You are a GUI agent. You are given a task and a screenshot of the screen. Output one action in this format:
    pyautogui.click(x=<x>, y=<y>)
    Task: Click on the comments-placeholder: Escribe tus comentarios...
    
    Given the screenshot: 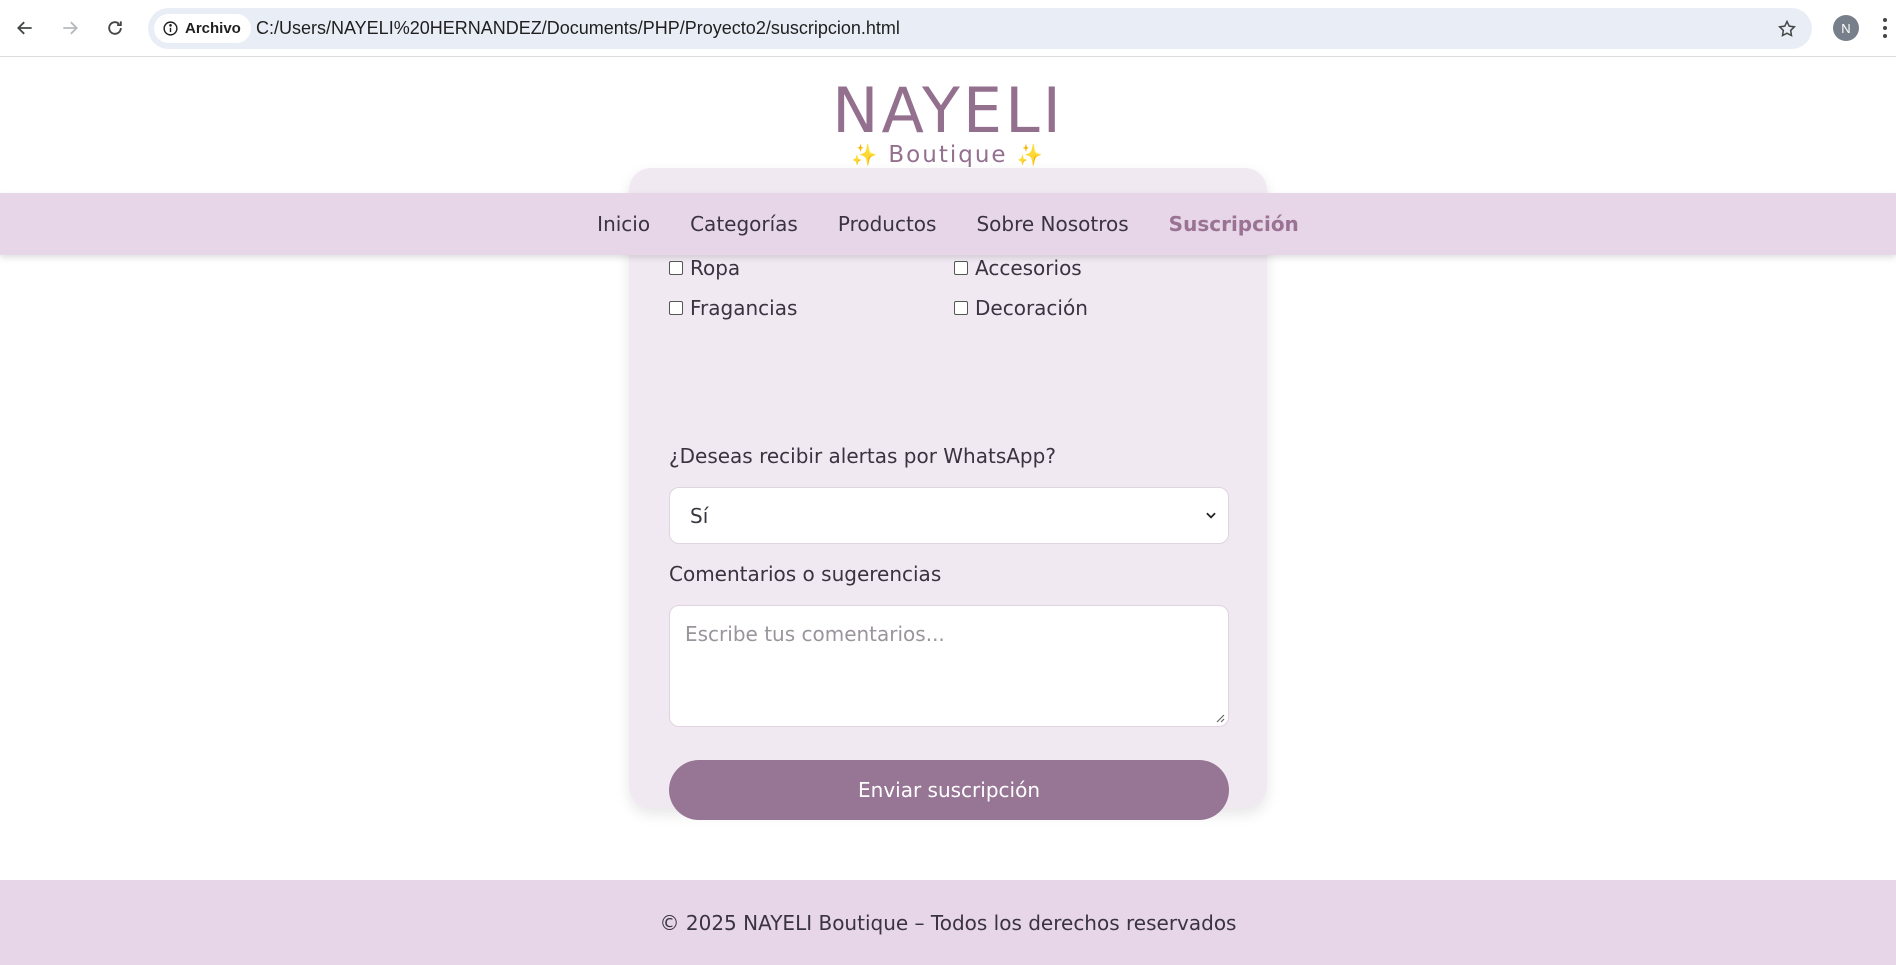 What is the action you would take?
    pyautogui.click(x=815, y=634)
    